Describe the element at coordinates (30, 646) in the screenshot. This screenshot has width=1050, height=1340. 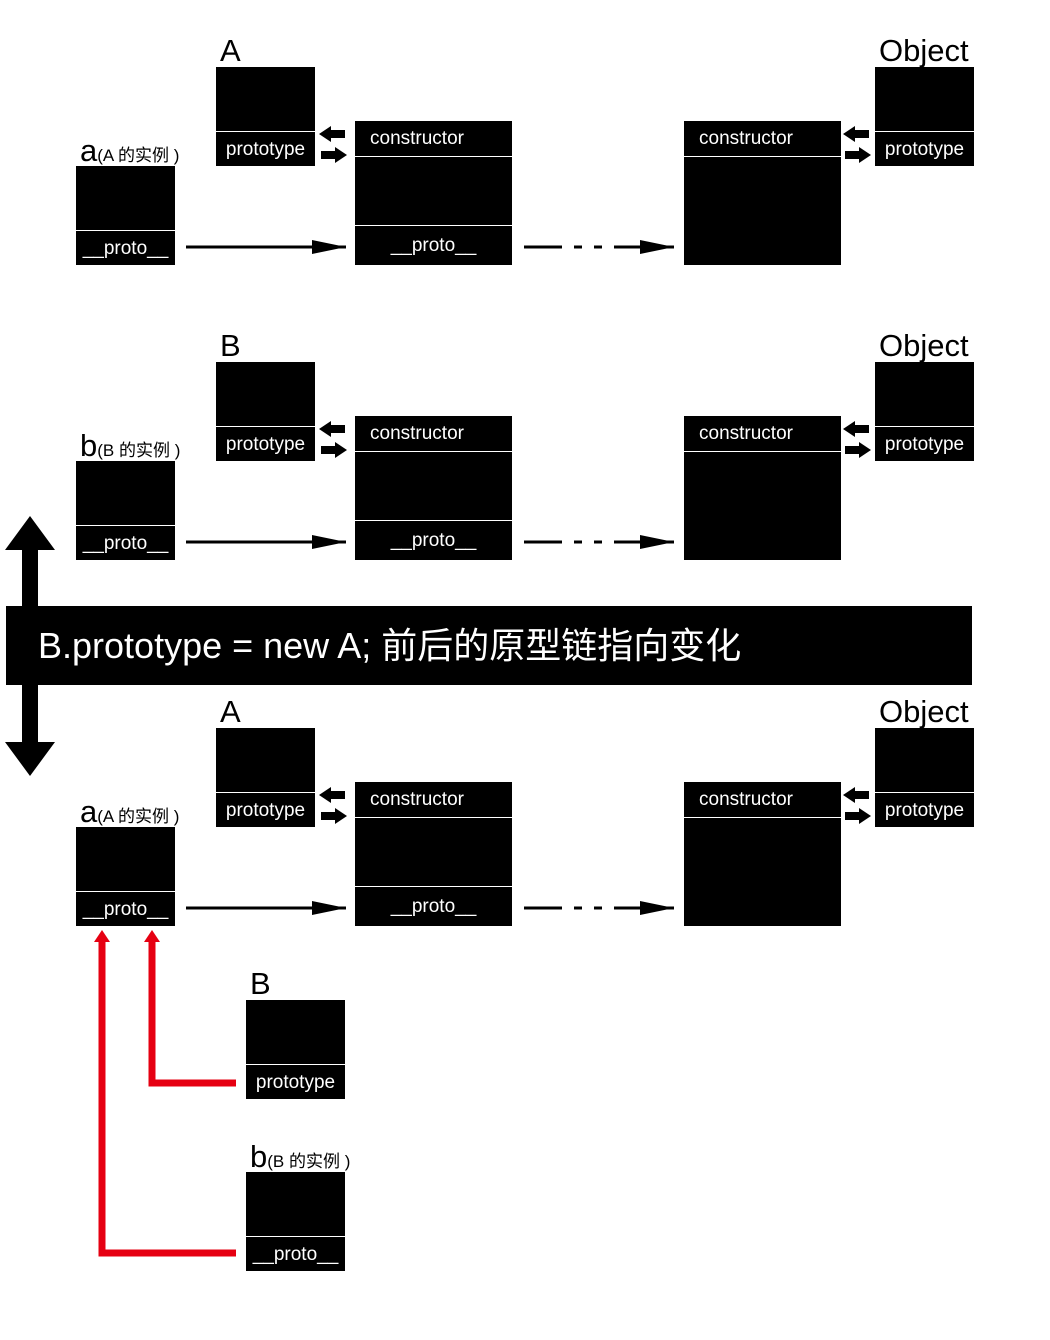
I see `big-vertical-double-arrow` at that location.